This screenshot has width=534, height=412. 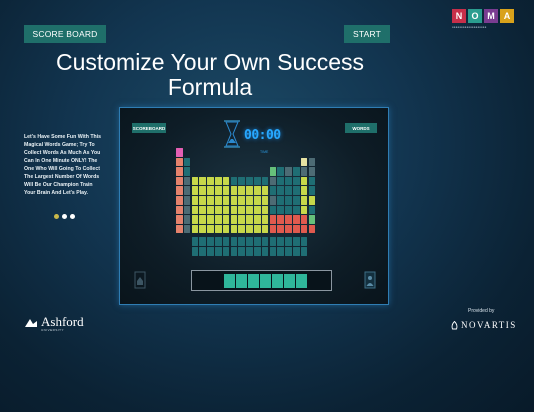 What do you see at coordinates (367, 34) in the screenshot?
I see `start-button: START` at bounding box center [367, 34].